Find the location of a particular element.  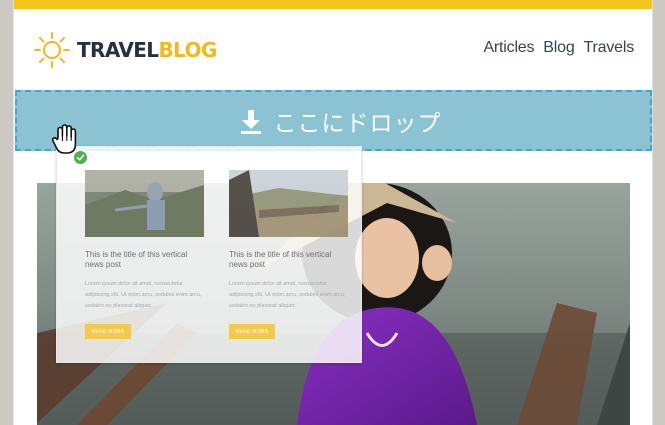

nav-link-blog: Blog is located at coordinates (558, 48).